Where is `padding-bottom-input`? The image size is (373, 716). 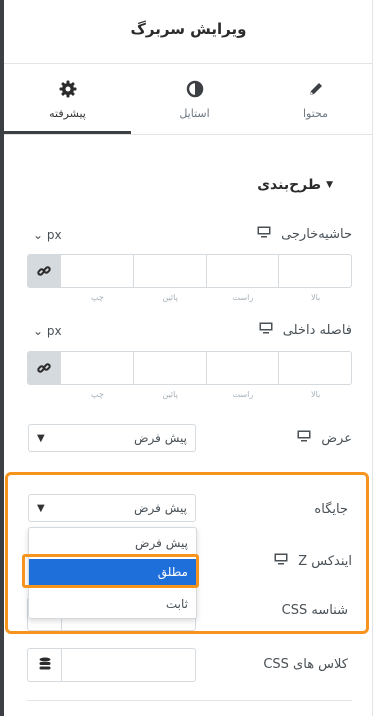 padding-bottom-input is located at coordinates (170, 368).